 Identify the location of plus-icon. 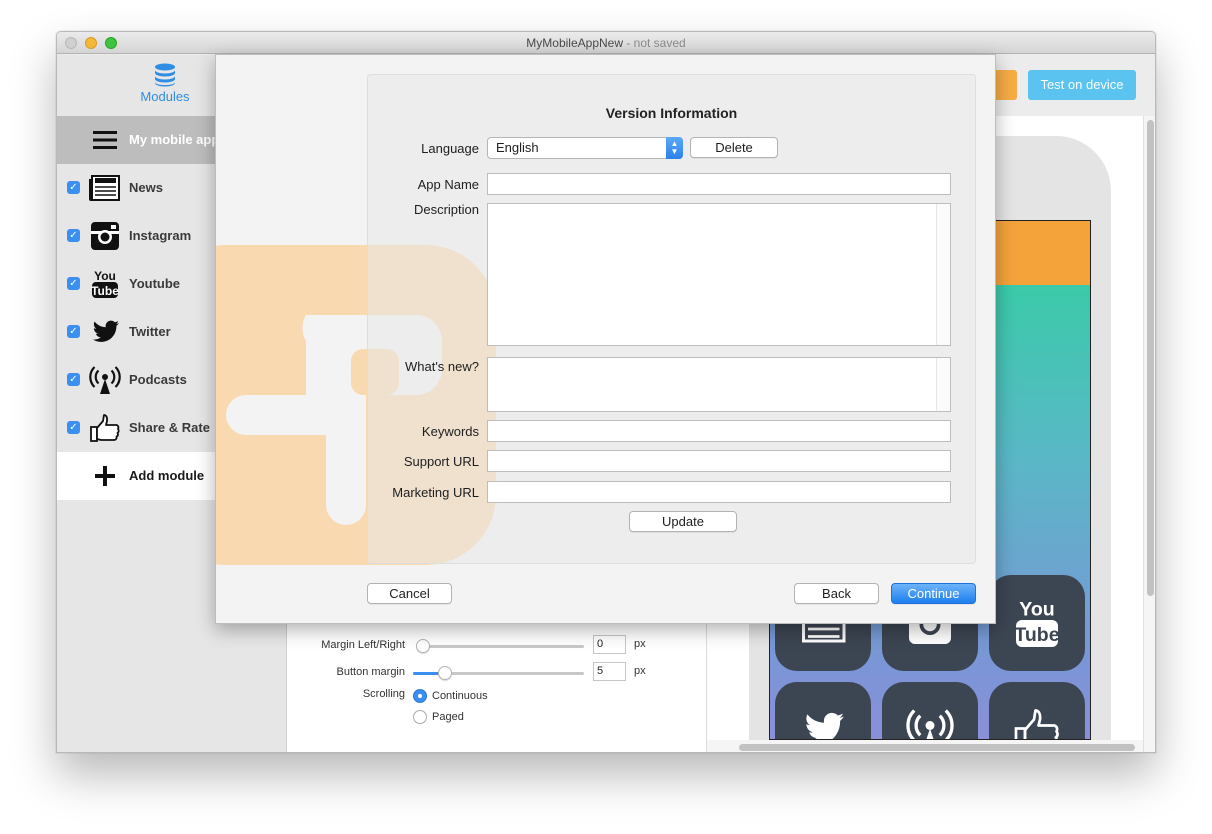
(105, 476).